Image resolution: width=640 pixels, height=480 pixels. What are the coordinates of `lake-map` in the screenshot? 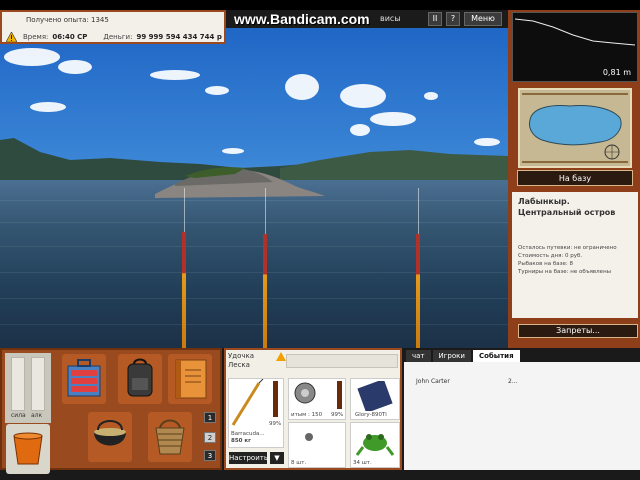 It's located at (575, 128).